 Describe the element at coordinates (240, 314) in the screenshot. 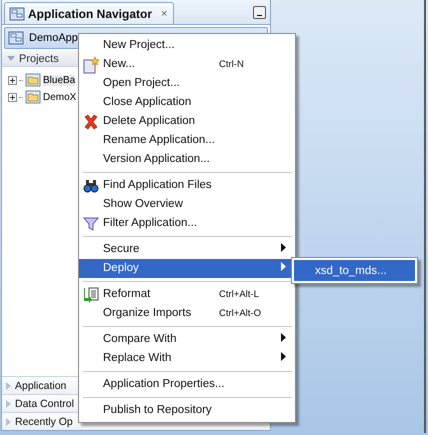

I see `shortcut-label: Ctrl+Alt-O` at that location.